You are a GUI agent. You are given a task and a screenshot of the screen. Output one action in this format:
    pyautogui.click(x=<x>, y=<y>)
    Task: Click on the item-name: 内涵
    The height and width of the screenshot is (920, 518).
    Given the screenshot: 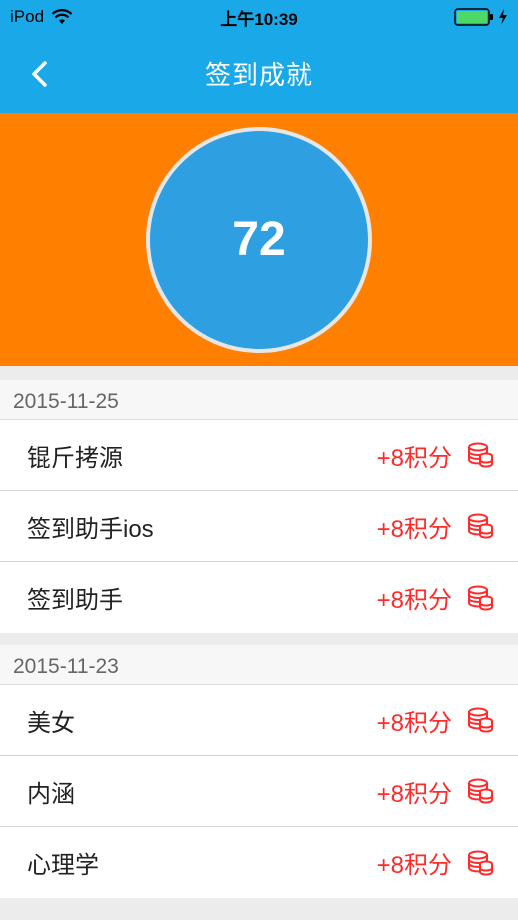 What is the action you would take?
    pyautogui.click(x=51, y=794)
    